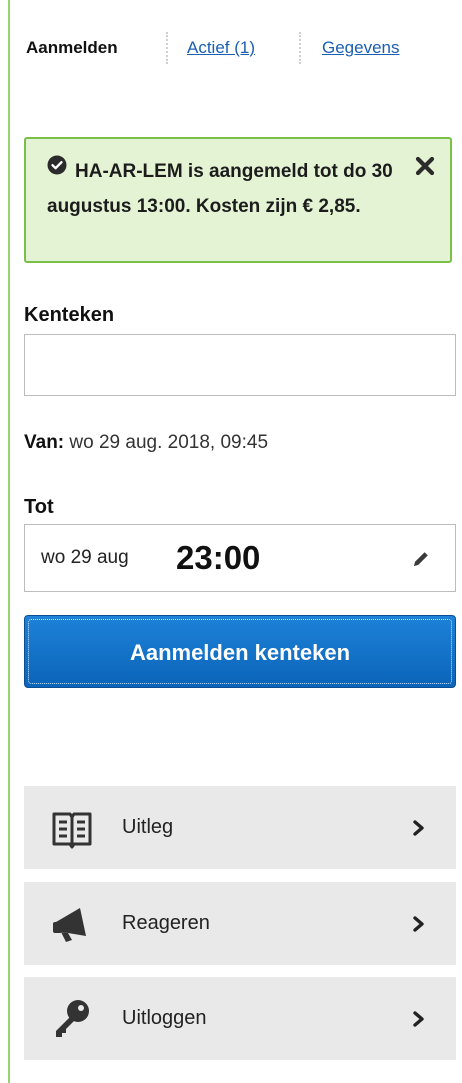 The height and width of the screenshot is (1083, 462). I want to click on menu-item-reageren: Reageren, so click(240, 923).